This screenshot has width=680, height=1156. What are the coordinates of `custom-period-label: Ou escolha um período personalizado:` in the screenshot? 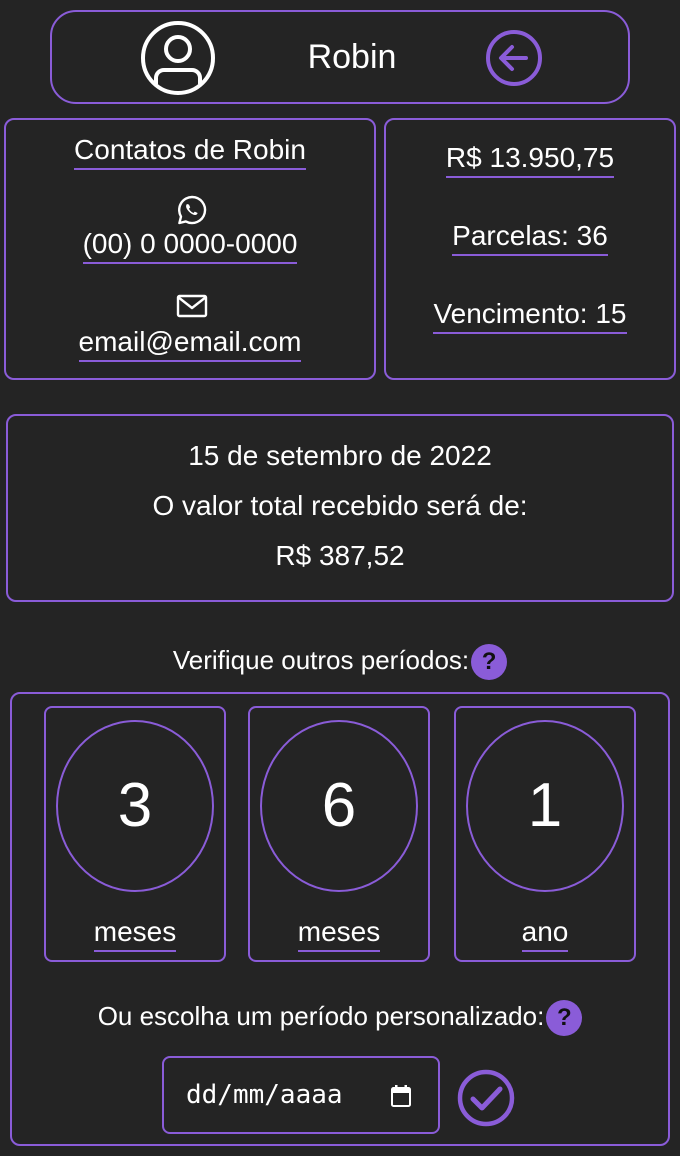 It's located at (321, 1016).